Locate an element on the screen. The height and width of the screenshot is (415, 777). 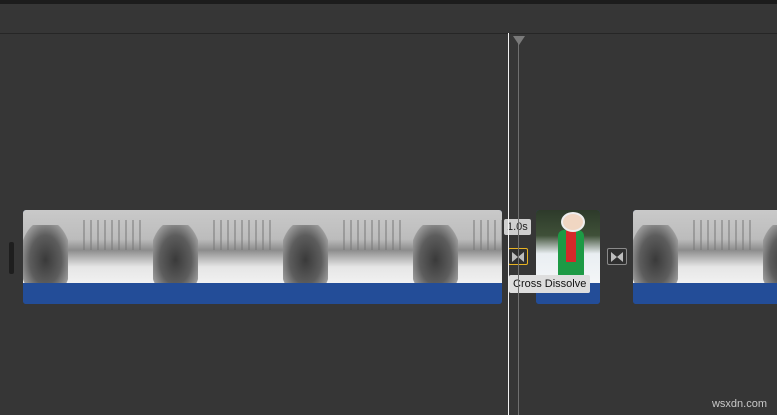
transition-button is located at coordinates (617, 256).